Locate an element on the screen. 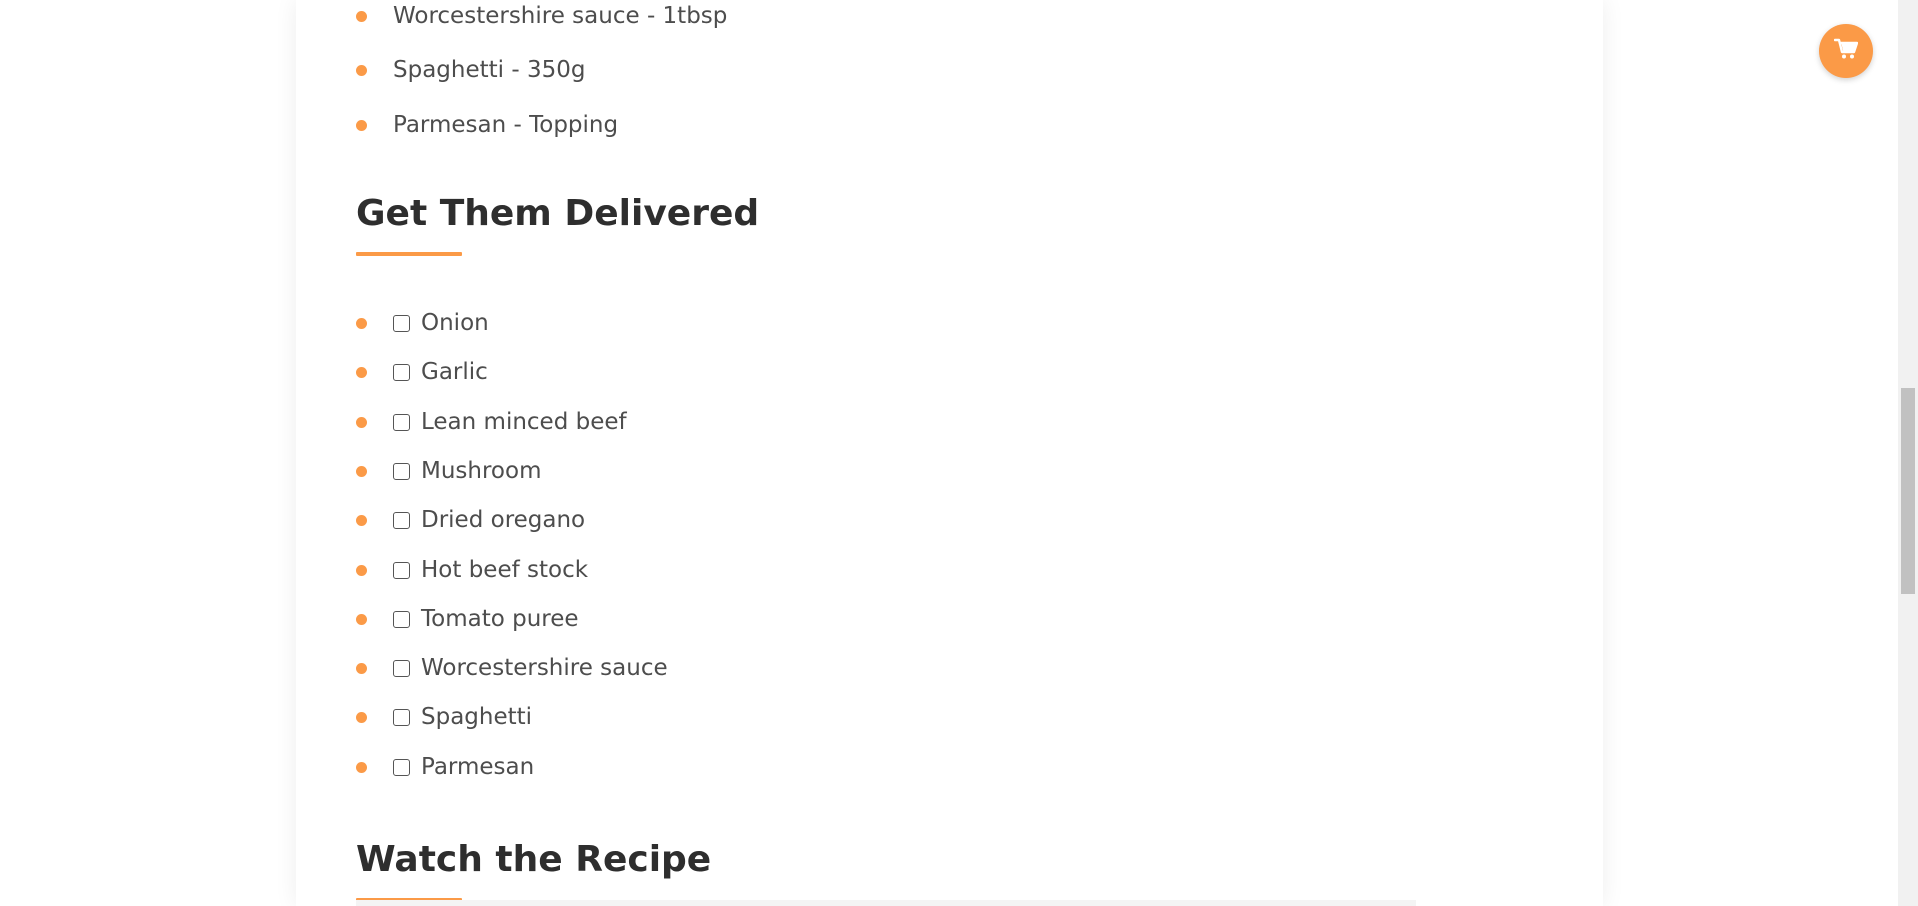 The width and height of the screenshot is (1918, 906). page-scrollbar is located at coordinates (1908, 453).